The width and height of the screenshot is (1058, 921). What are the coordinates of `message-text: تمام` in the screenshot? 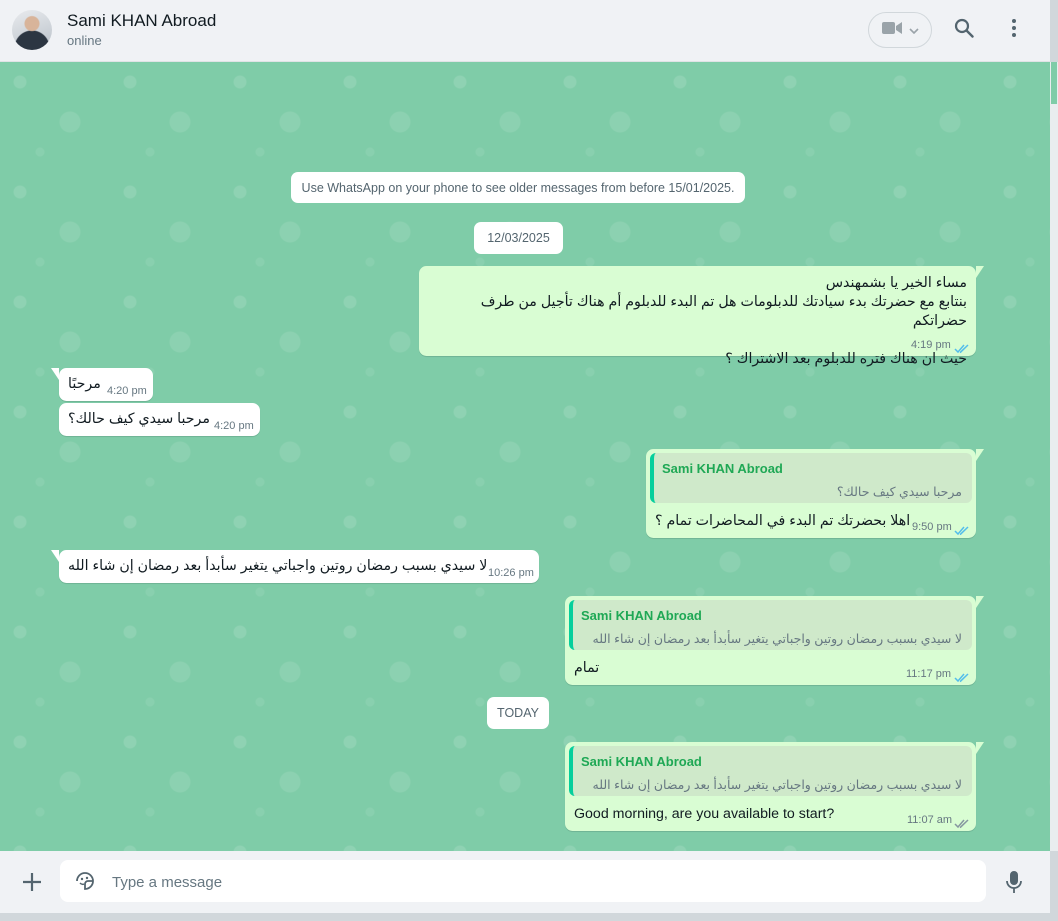 It's located at (587, 668).